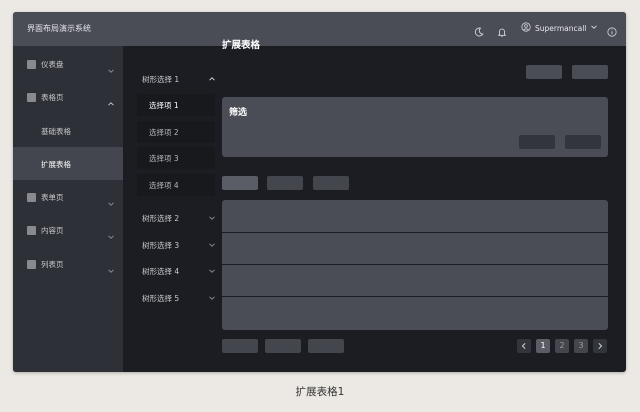 The height and width of the screenshot is (412, 640). I want to click on sidebar-subitem-extended-table: 扩展表格, so click(68, 163).